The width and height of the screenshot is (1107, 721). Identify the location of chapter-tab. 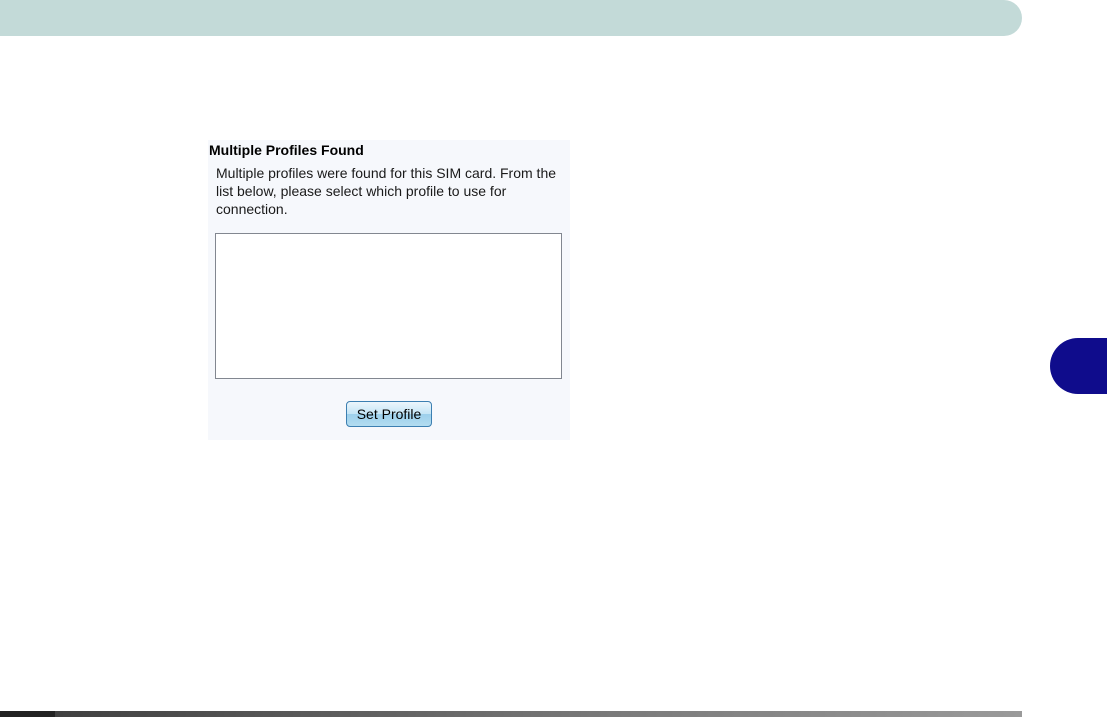
(1078, 366).